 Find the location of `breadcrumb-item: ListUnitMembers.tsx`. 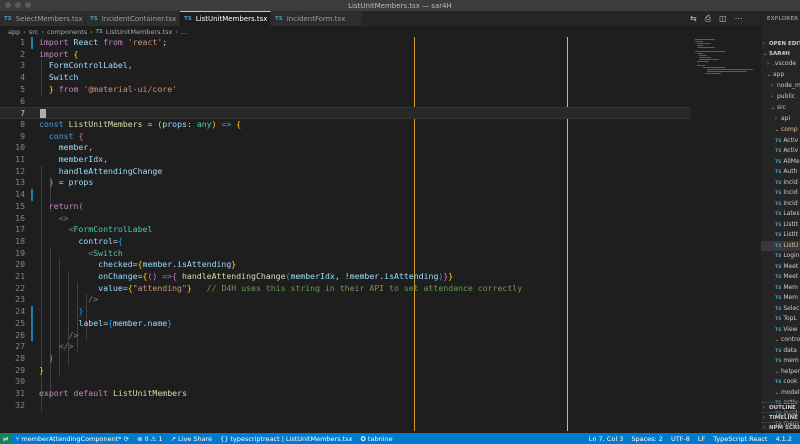

breadcrumb-item: ListUnitMembers.tsx is located at coordinates (139, 32).